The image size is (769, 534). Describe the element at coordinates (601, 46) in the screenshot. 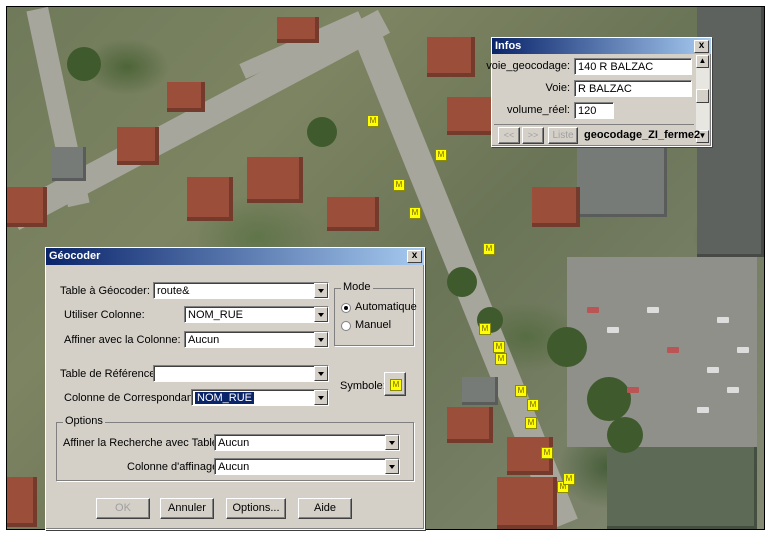

I see `infos-titlebar: Infos x` at that location.